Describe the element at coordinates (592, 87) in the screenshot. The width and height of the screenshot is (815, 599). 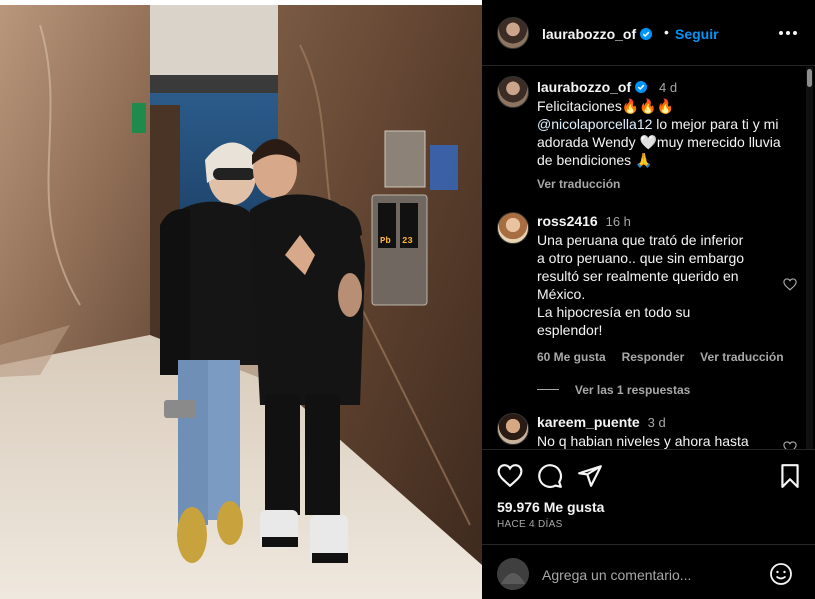
I see `caption-username: laurabozzo_of` at that location.